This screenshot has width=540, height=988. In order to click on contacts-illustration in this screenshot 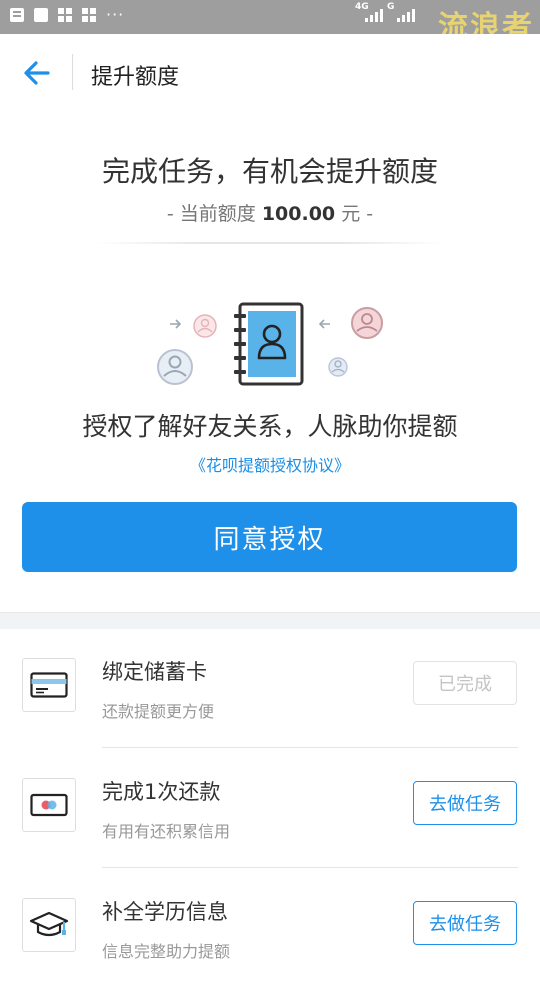, I will do `click(270, 344)`.